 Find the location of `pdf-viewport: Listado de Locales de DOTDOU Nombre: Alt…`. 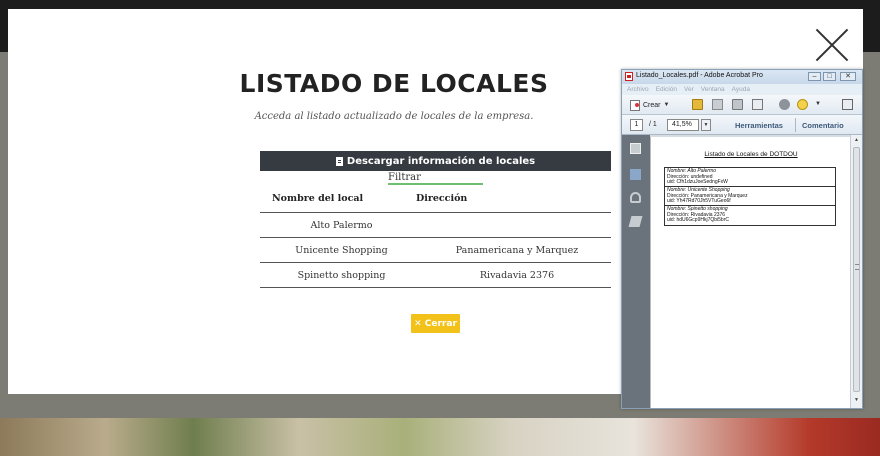

pdf-viewport: Listado de Locales de DOTDOU Nombre: Alt… is located at coordinates (750, 271).